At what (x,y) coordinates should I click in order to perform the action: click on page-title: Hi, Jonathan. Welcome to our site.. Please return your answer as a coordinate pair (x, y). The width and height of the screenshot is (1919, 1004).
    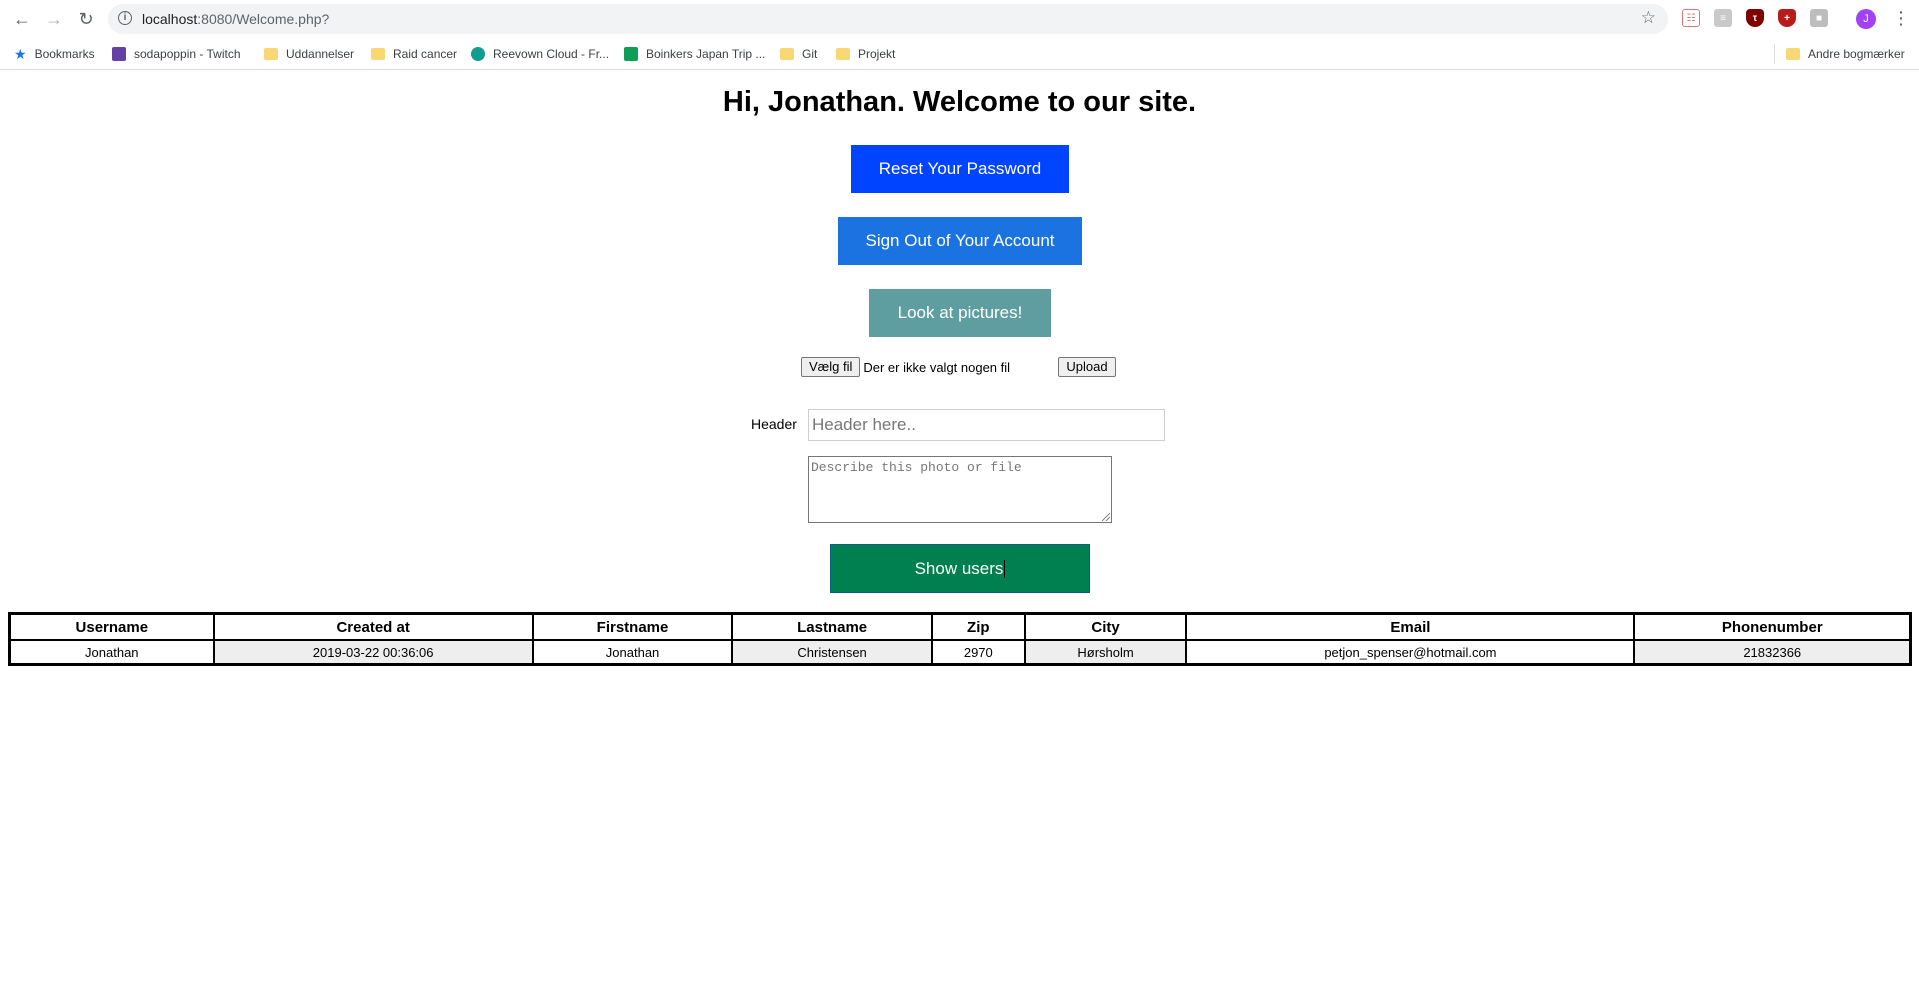
    Looking at the image, I should click on (959, 102).